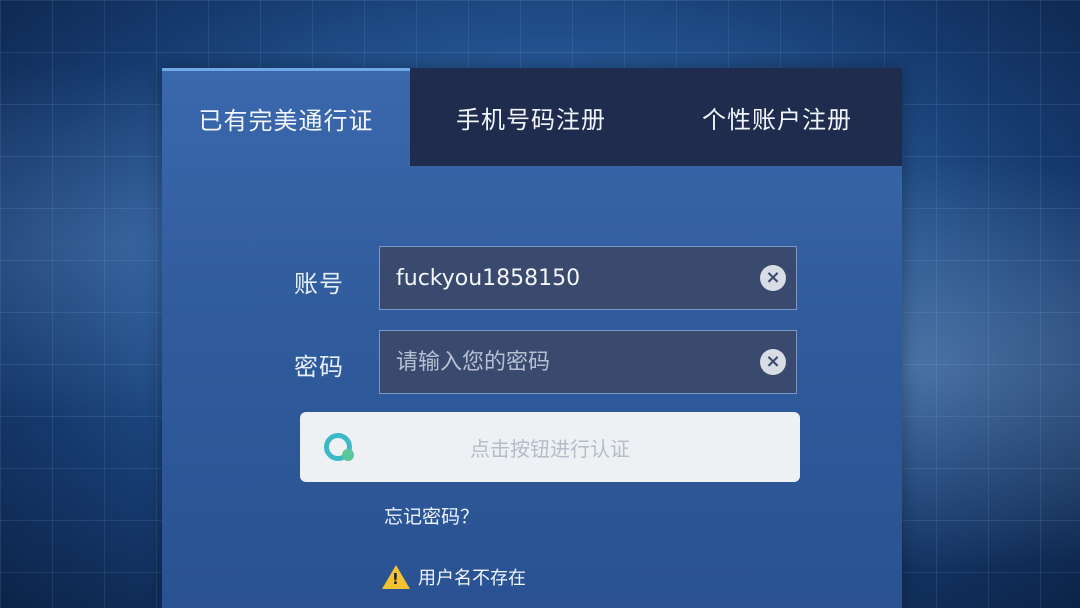 The height and width of the screenshot is (608, 1080). Describe the element at coordinates (431, 515) in the screenshot. I see `forgot-password-link: 忘记密码？` at that location.